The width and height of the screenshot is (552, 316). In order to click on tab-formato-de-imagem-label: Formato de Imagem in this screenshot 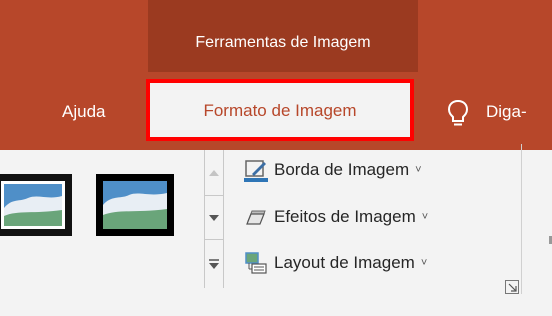, I will do `click(280, 110)`.